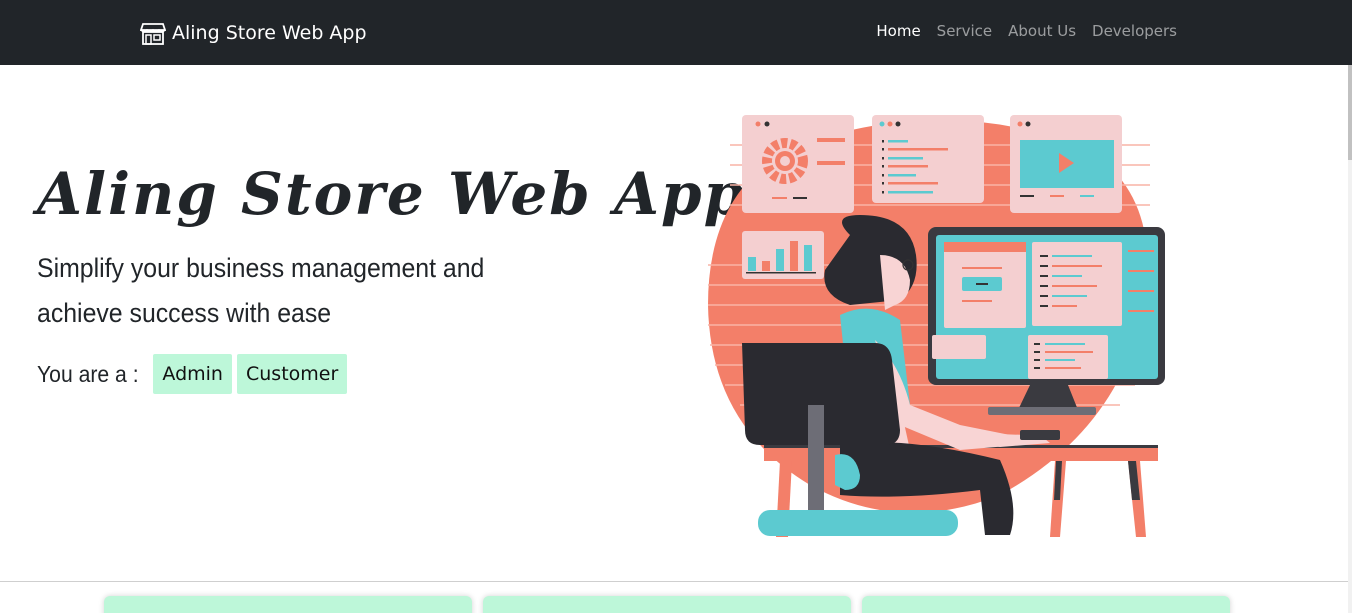 Image resolution: width=1352 pixels, height=613 pixels. Describe the element at coordinates (261, 268) in the screenshot. I see `hero-subtitle-line-1: Simplify your business management and` at that location.